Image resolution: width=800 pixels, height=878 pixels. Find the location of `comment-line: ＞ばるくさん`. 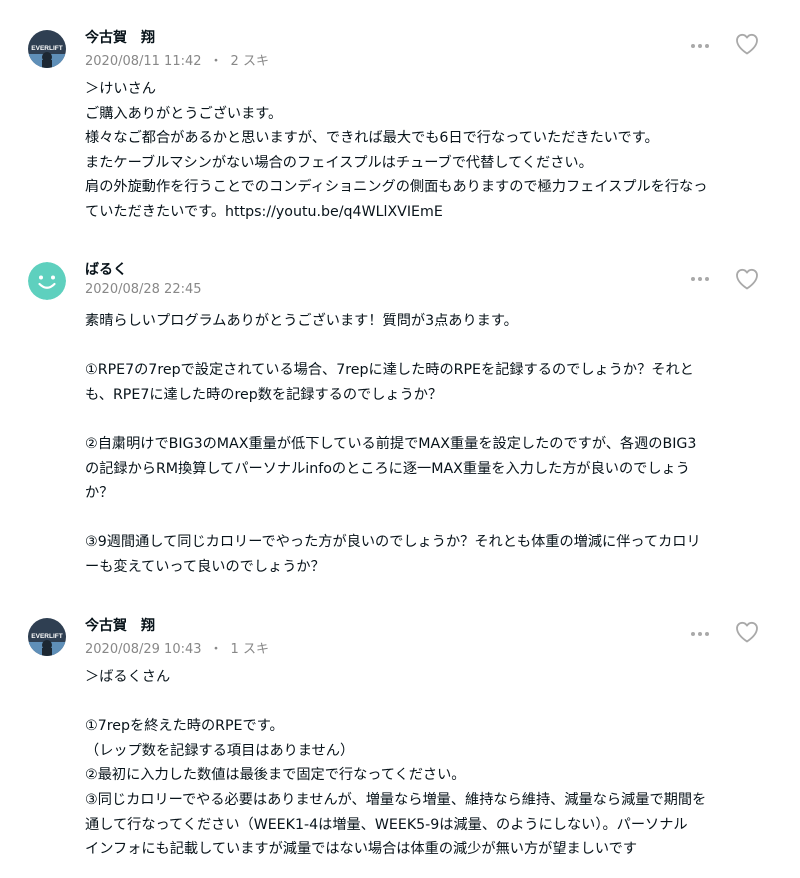

comment-line: ＞ばるくさん is located at coordinates (128, 677).